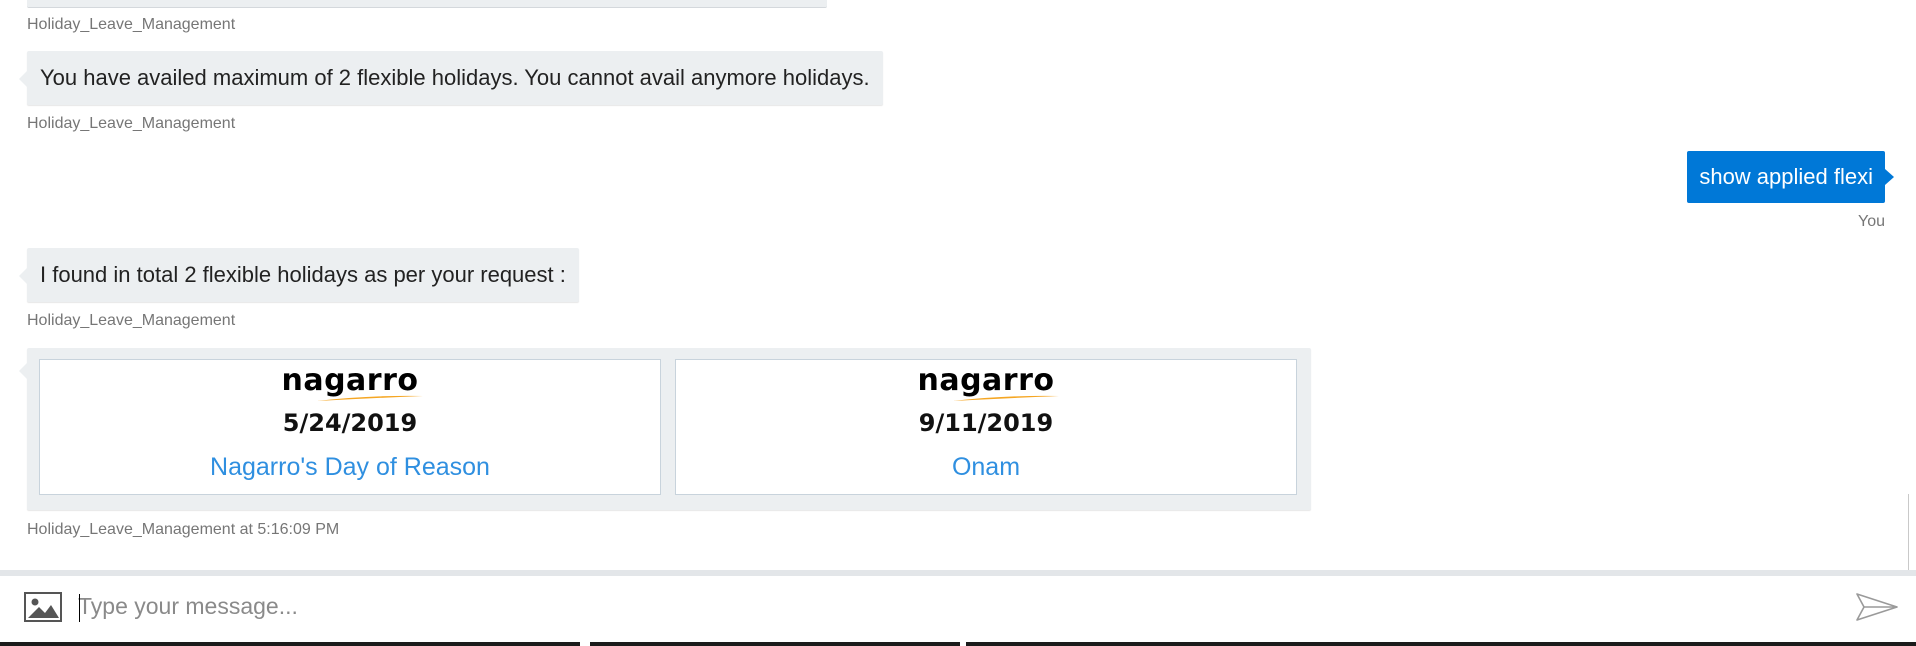  I want to click on message-composer, so click(958, 606).